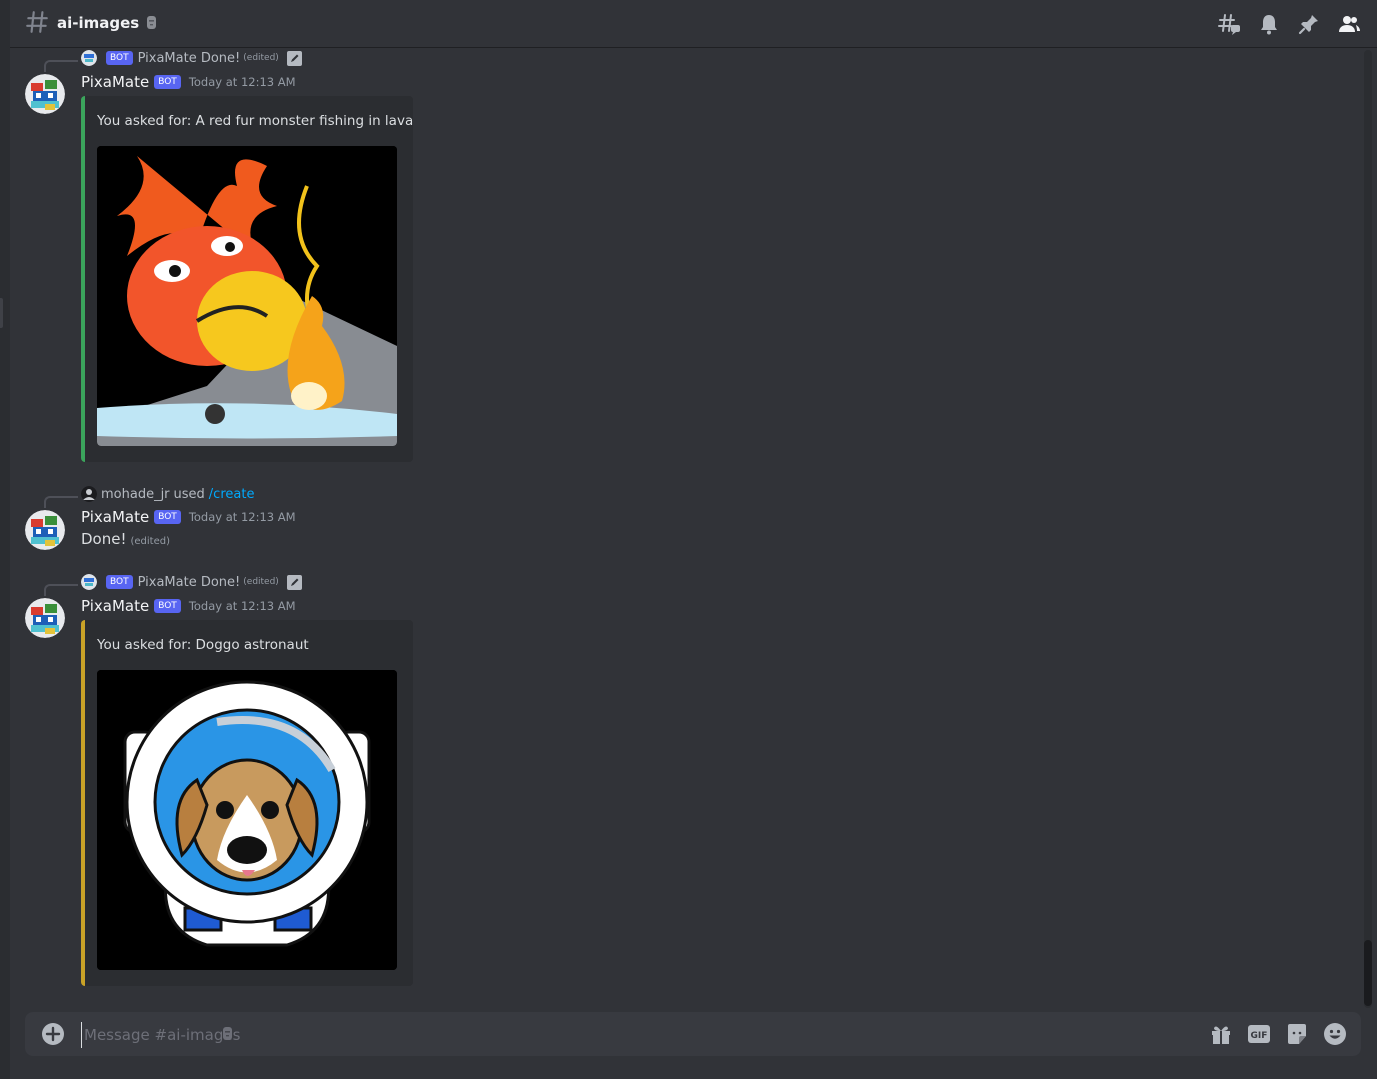 This screenshot has height=1079, width=1377. Describe the element at coordinates (5, 539) in the screenshot. I see `server-sidebar-edge` at that location.